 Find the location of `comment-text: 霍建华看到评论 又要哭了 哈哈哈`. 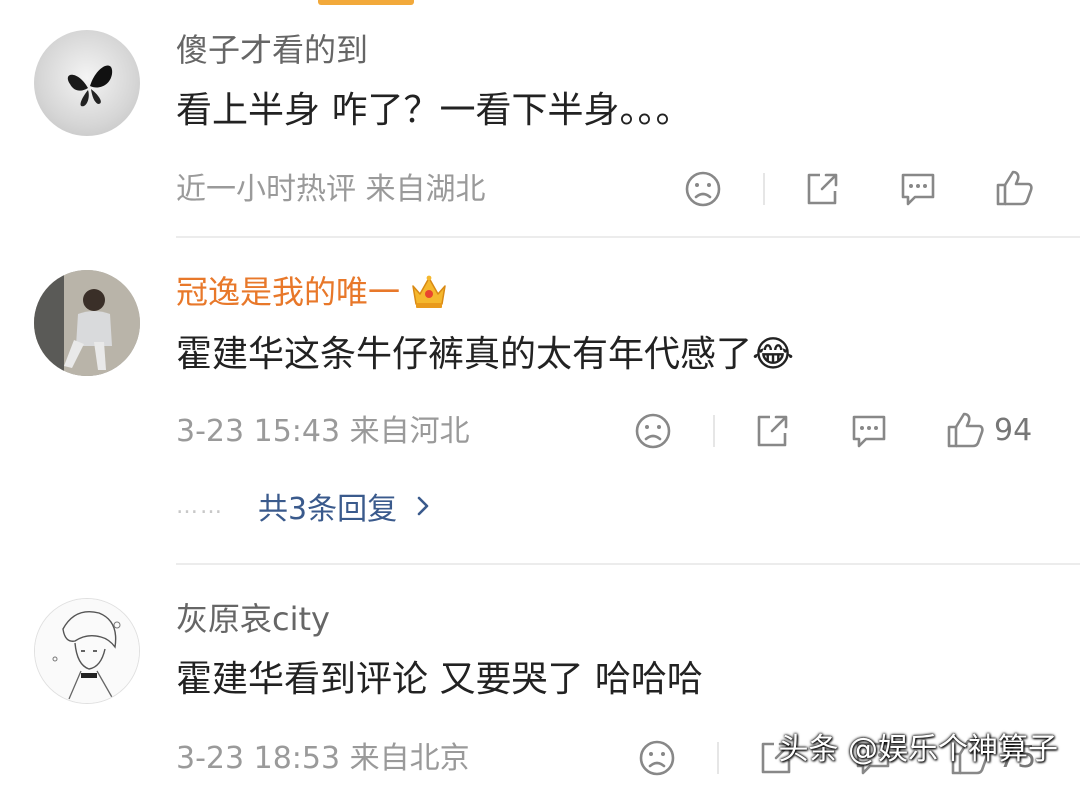

comment-text: 霍建华看到评论 又要哭了 哈哈哈 is located at coordinates (439, 679).